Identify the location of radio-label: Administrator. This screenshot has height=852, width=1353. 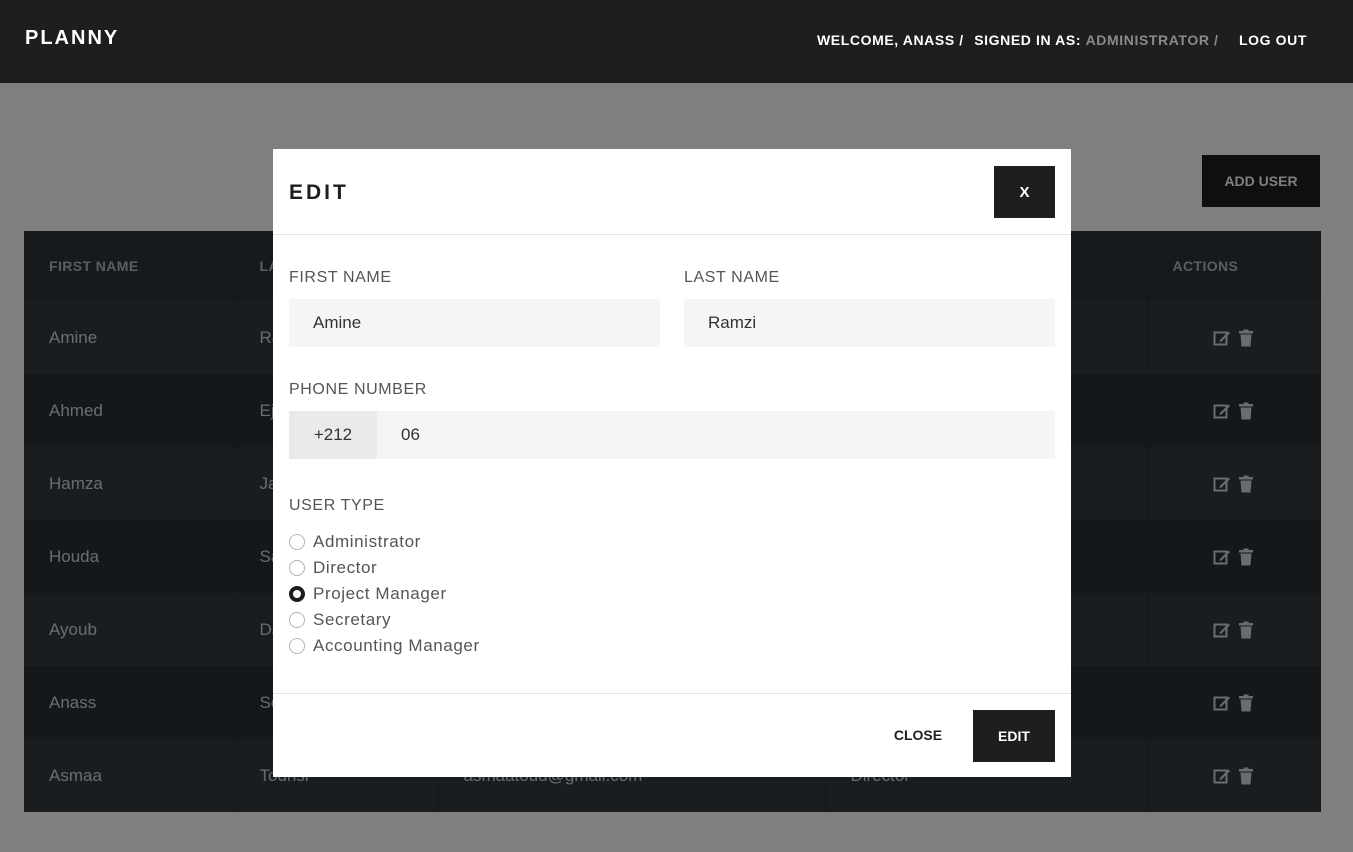
(367, 541).